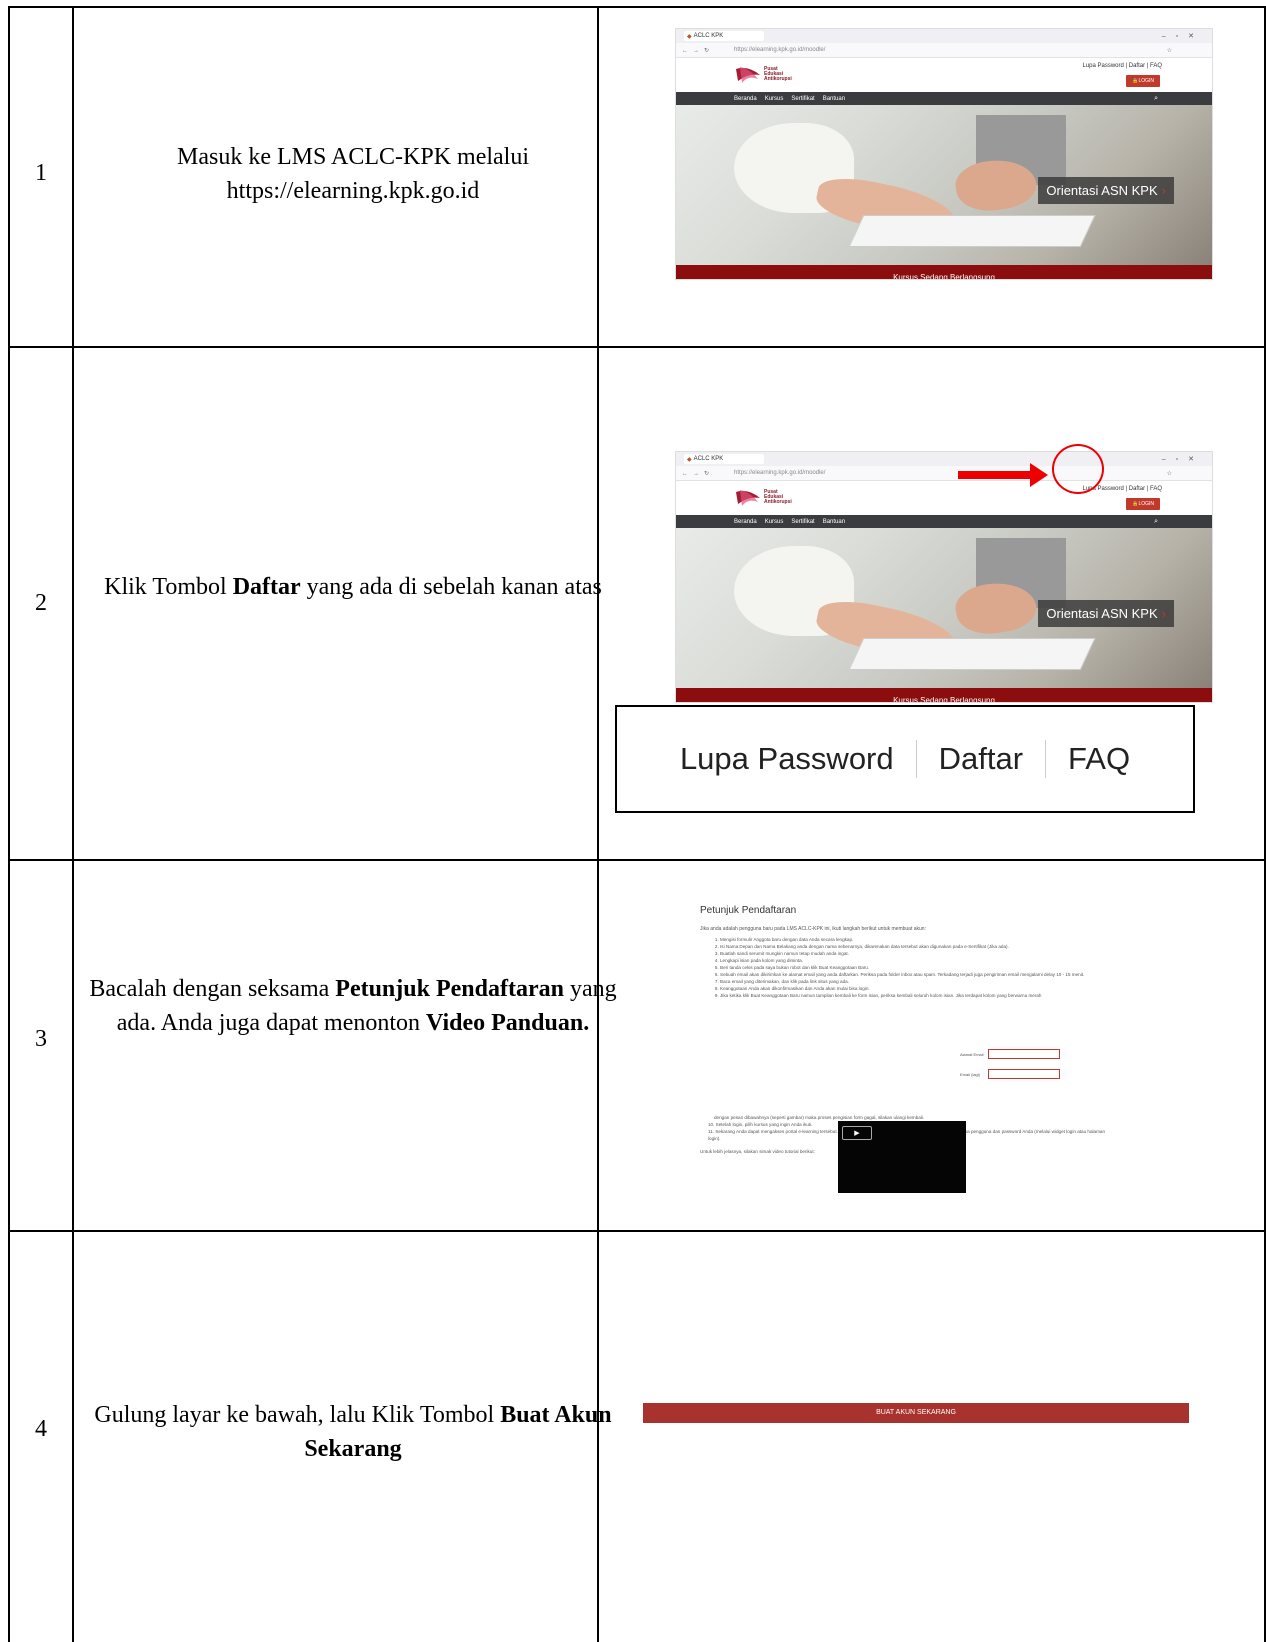 The width and height of the screenshot is (1266, 1642). What do you see at coordinates (1024, 1054) in the screenshot?
I see `email-field` at bounding box center [1024, 1054].